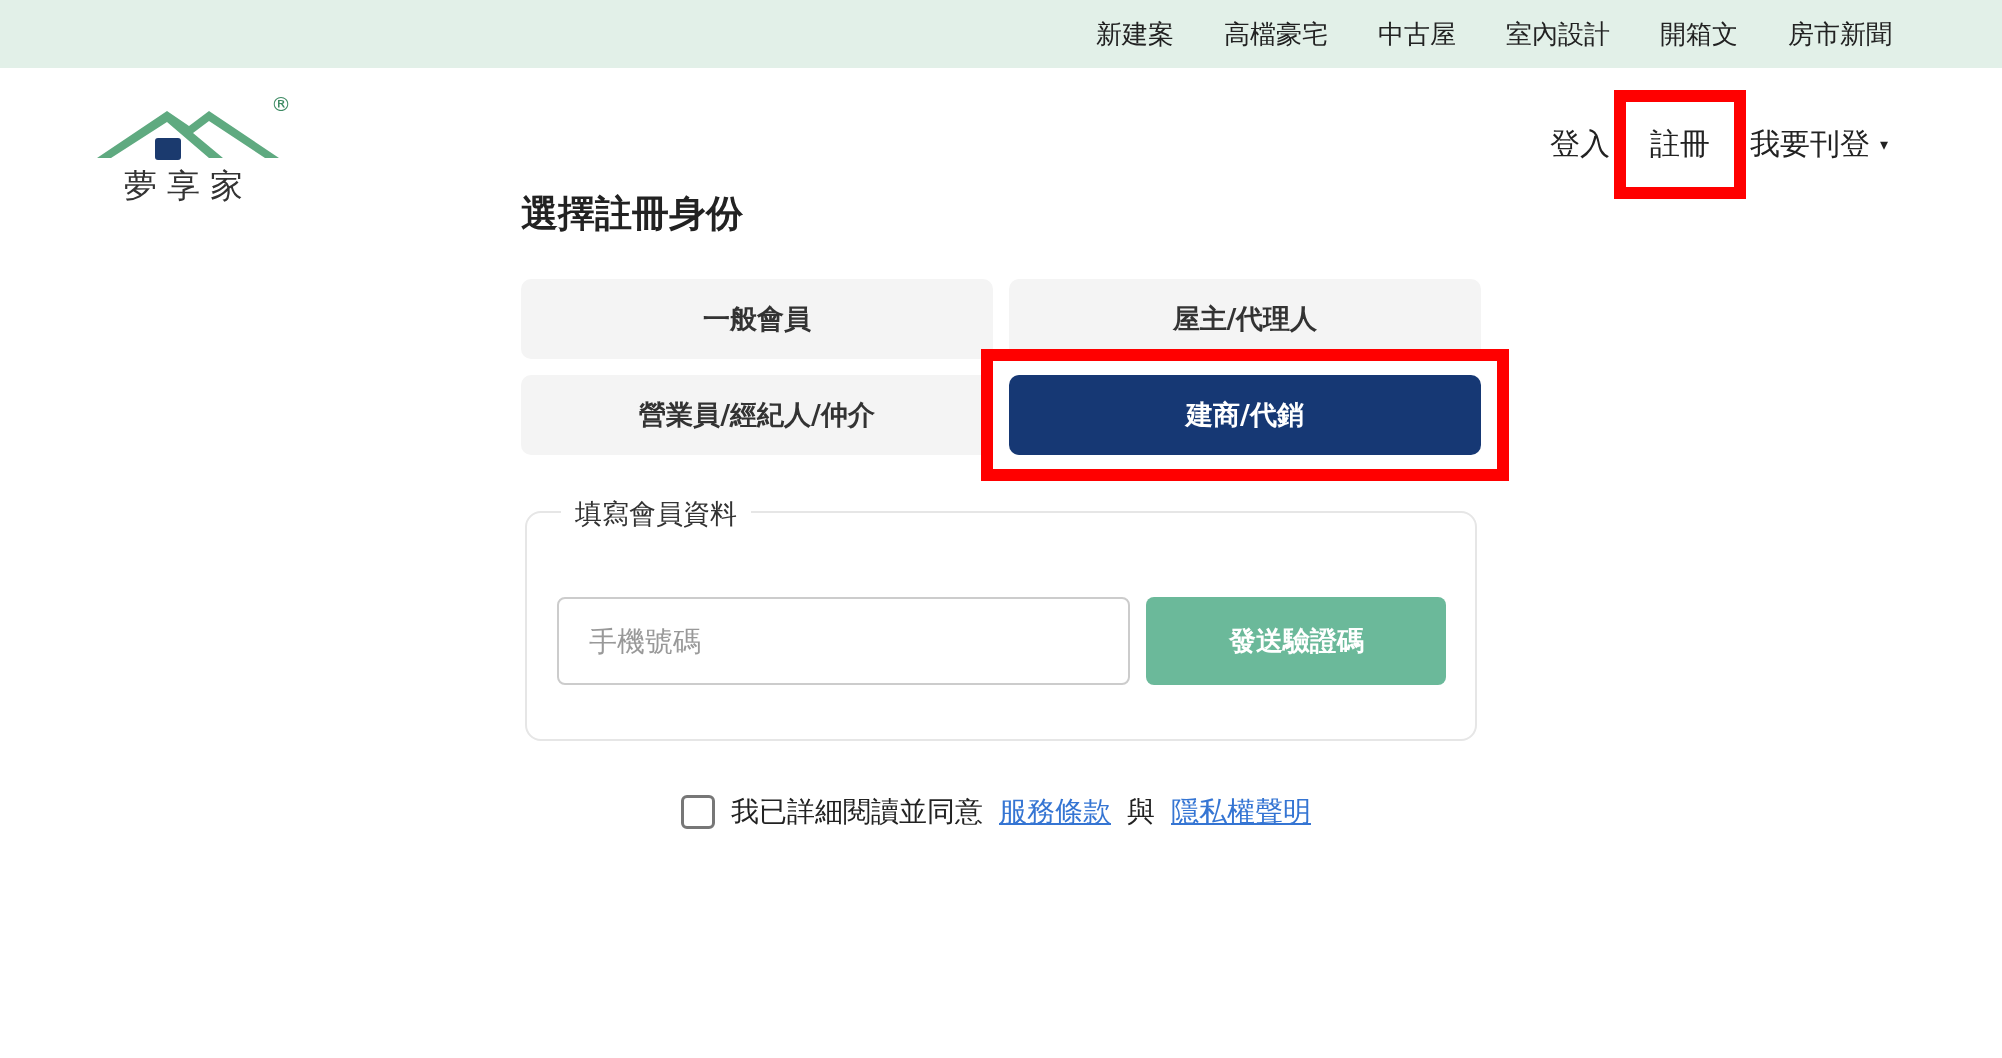 The height and width of the screenshot is (1058, 2002). Describe the element at coordinates (1417, 34) in the screenshot. I see `nav-link: 中古屋` at that location.